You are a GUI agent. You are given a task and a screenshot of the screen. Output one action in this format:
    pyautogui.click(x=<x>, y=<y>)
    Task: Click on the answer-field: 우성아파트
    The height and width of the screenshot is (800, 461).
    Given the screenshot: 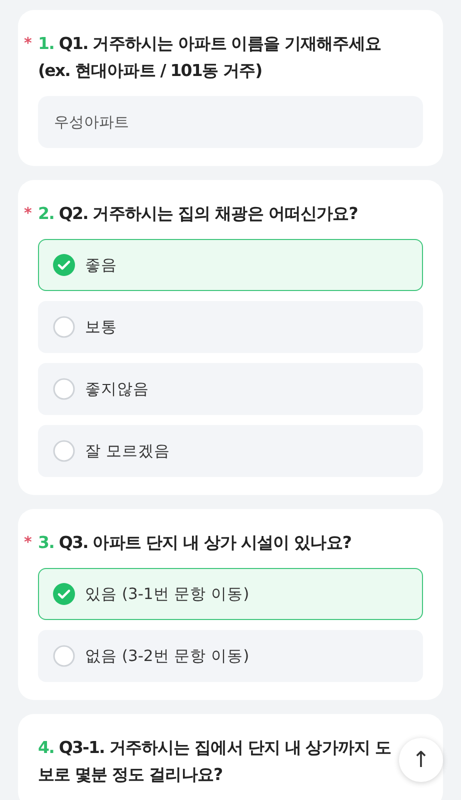 What is the action you would take?
    pyautogui.click(x=230, y=122)
    